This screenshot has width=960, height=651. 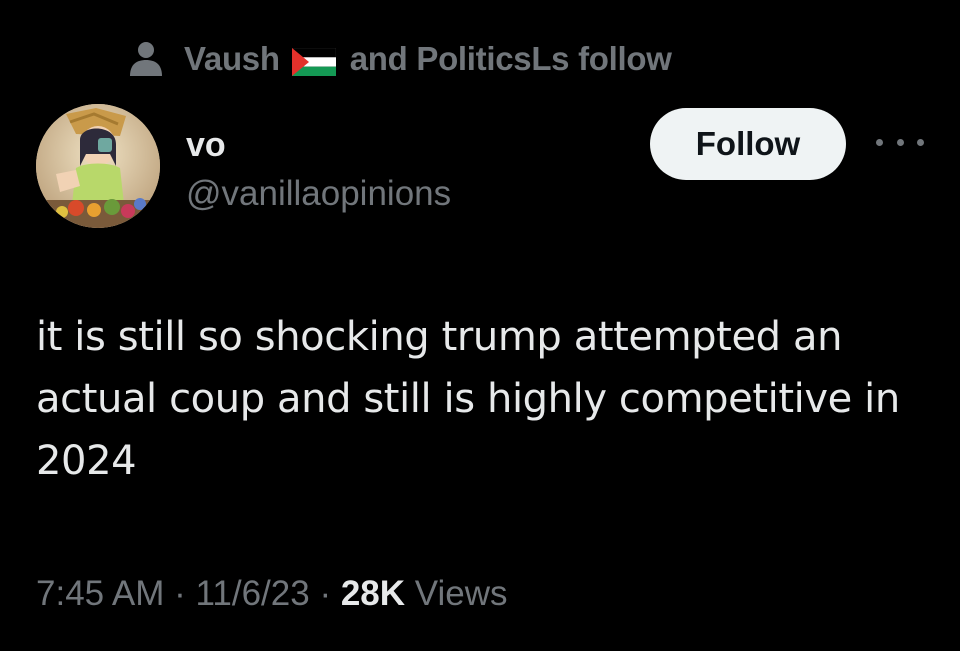 I want to click on more-options-icon, so click(x=900, y=142).